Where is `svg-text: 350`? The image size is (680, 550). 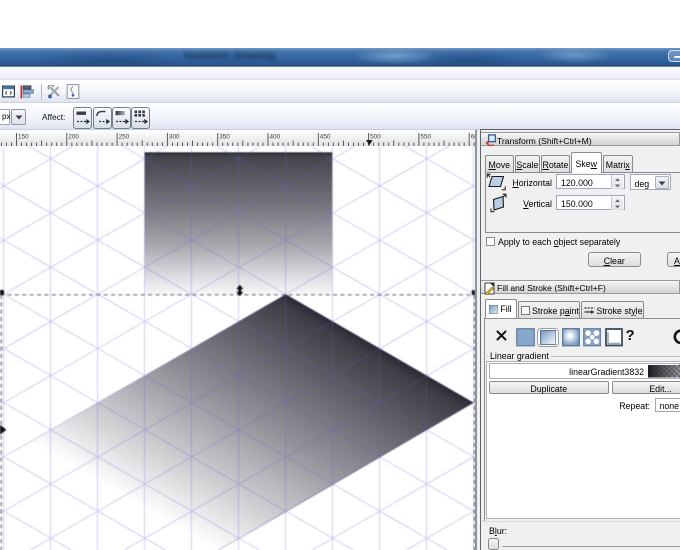
svg-text: 350 is located at coordinates (224, 137).